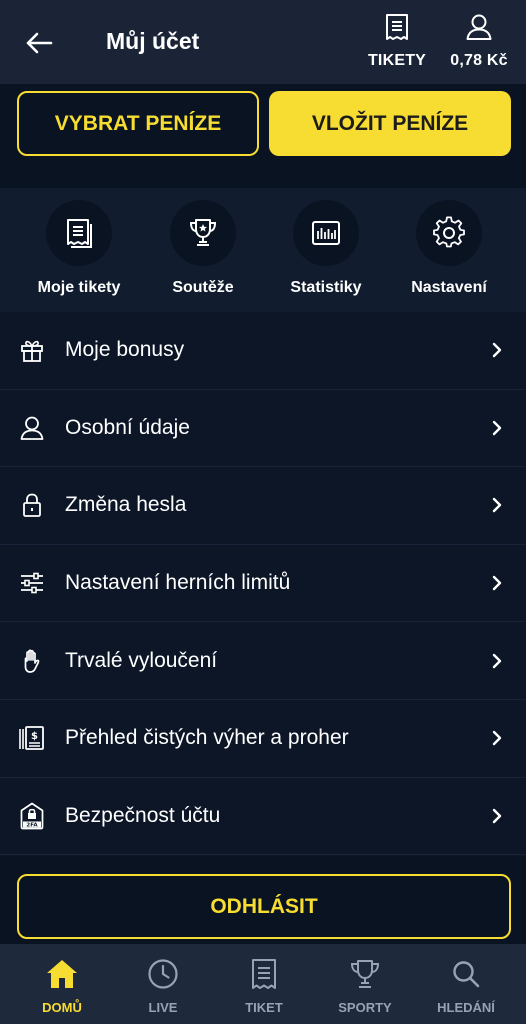 The height and width of the screenshot is (1024, 526). I want to click on menu-item-account-security: 2FA Bezpečnost účtu, so click(263, 817).